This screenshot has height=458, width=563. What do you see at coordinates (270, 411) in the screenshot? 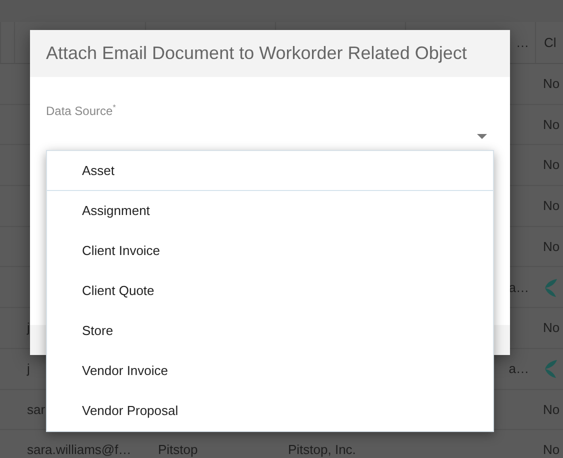
I see `dropdown-option: Vendor Proposal` at bounding box center [270, 411].